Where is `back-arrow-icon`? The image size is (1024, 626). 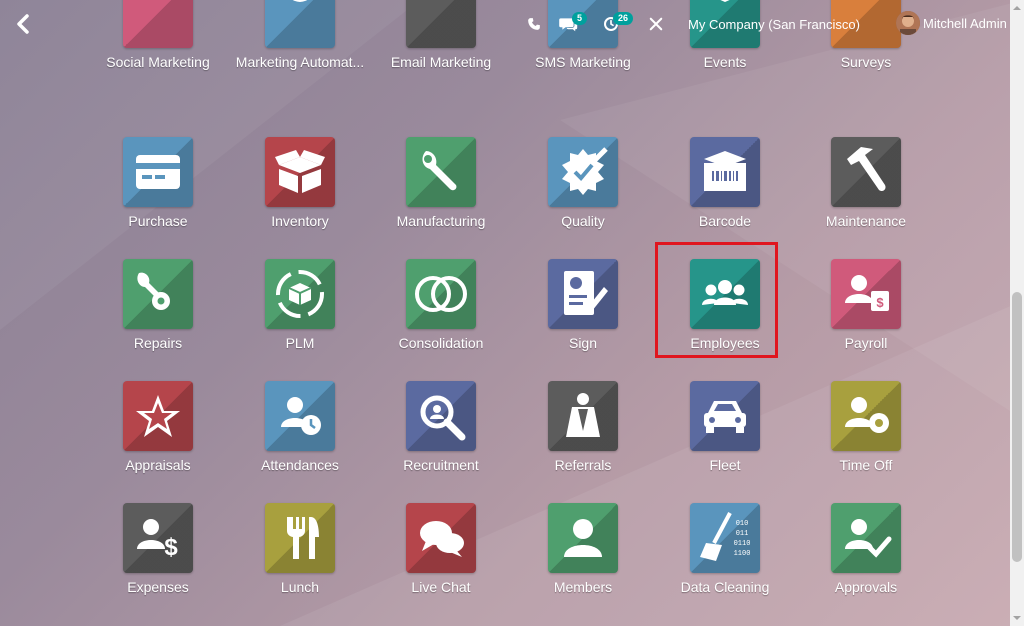
back-arrow-icon is located at coordinates (23, 24).